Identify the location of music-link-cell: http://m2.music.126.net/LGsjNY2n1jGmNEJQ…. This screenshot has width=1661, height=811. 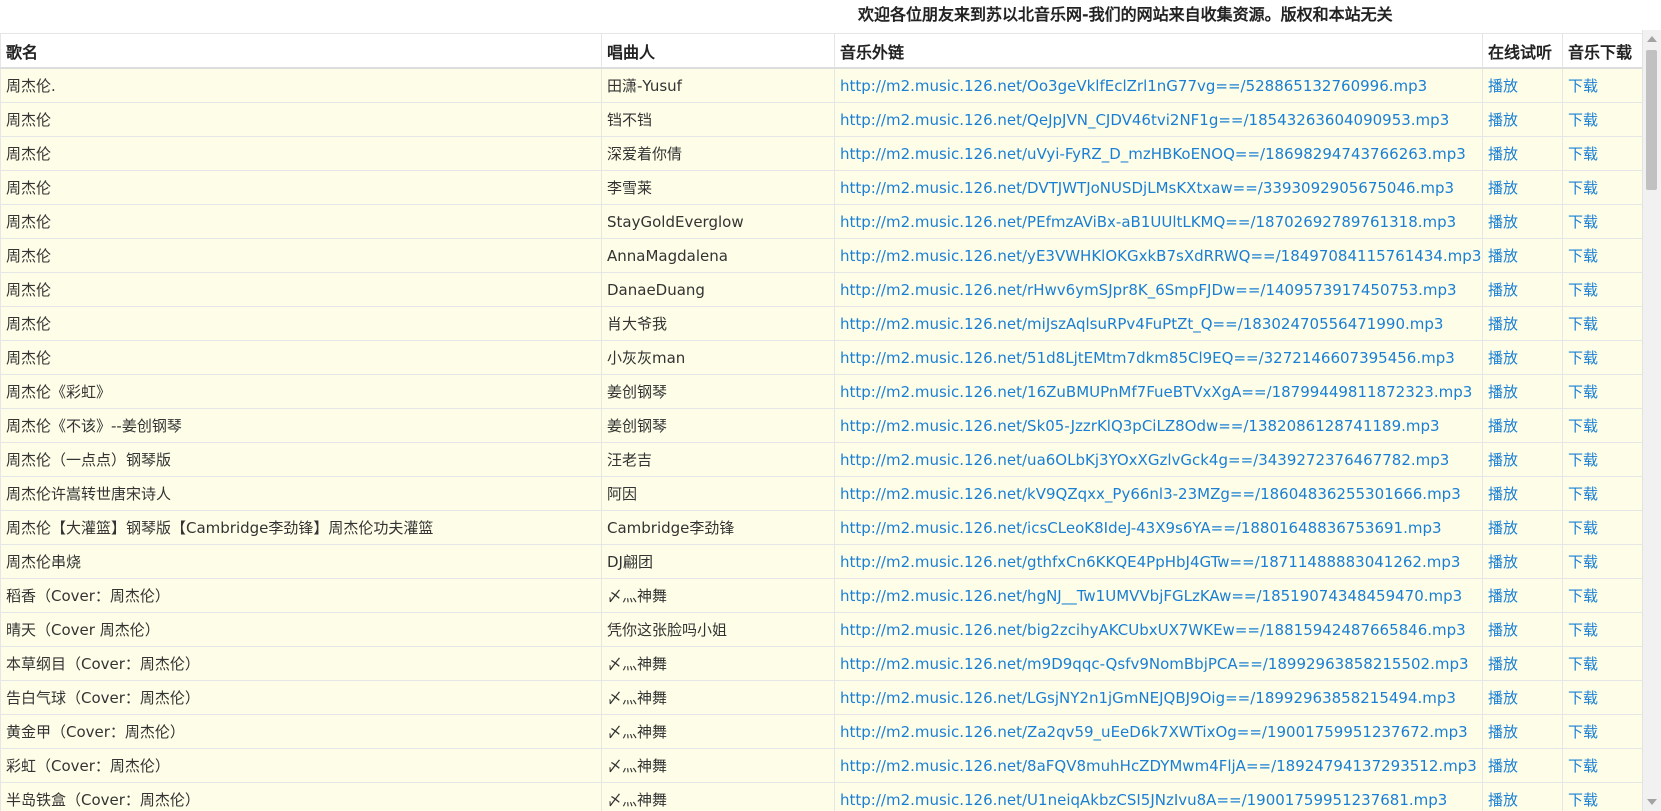
(1158, 697).